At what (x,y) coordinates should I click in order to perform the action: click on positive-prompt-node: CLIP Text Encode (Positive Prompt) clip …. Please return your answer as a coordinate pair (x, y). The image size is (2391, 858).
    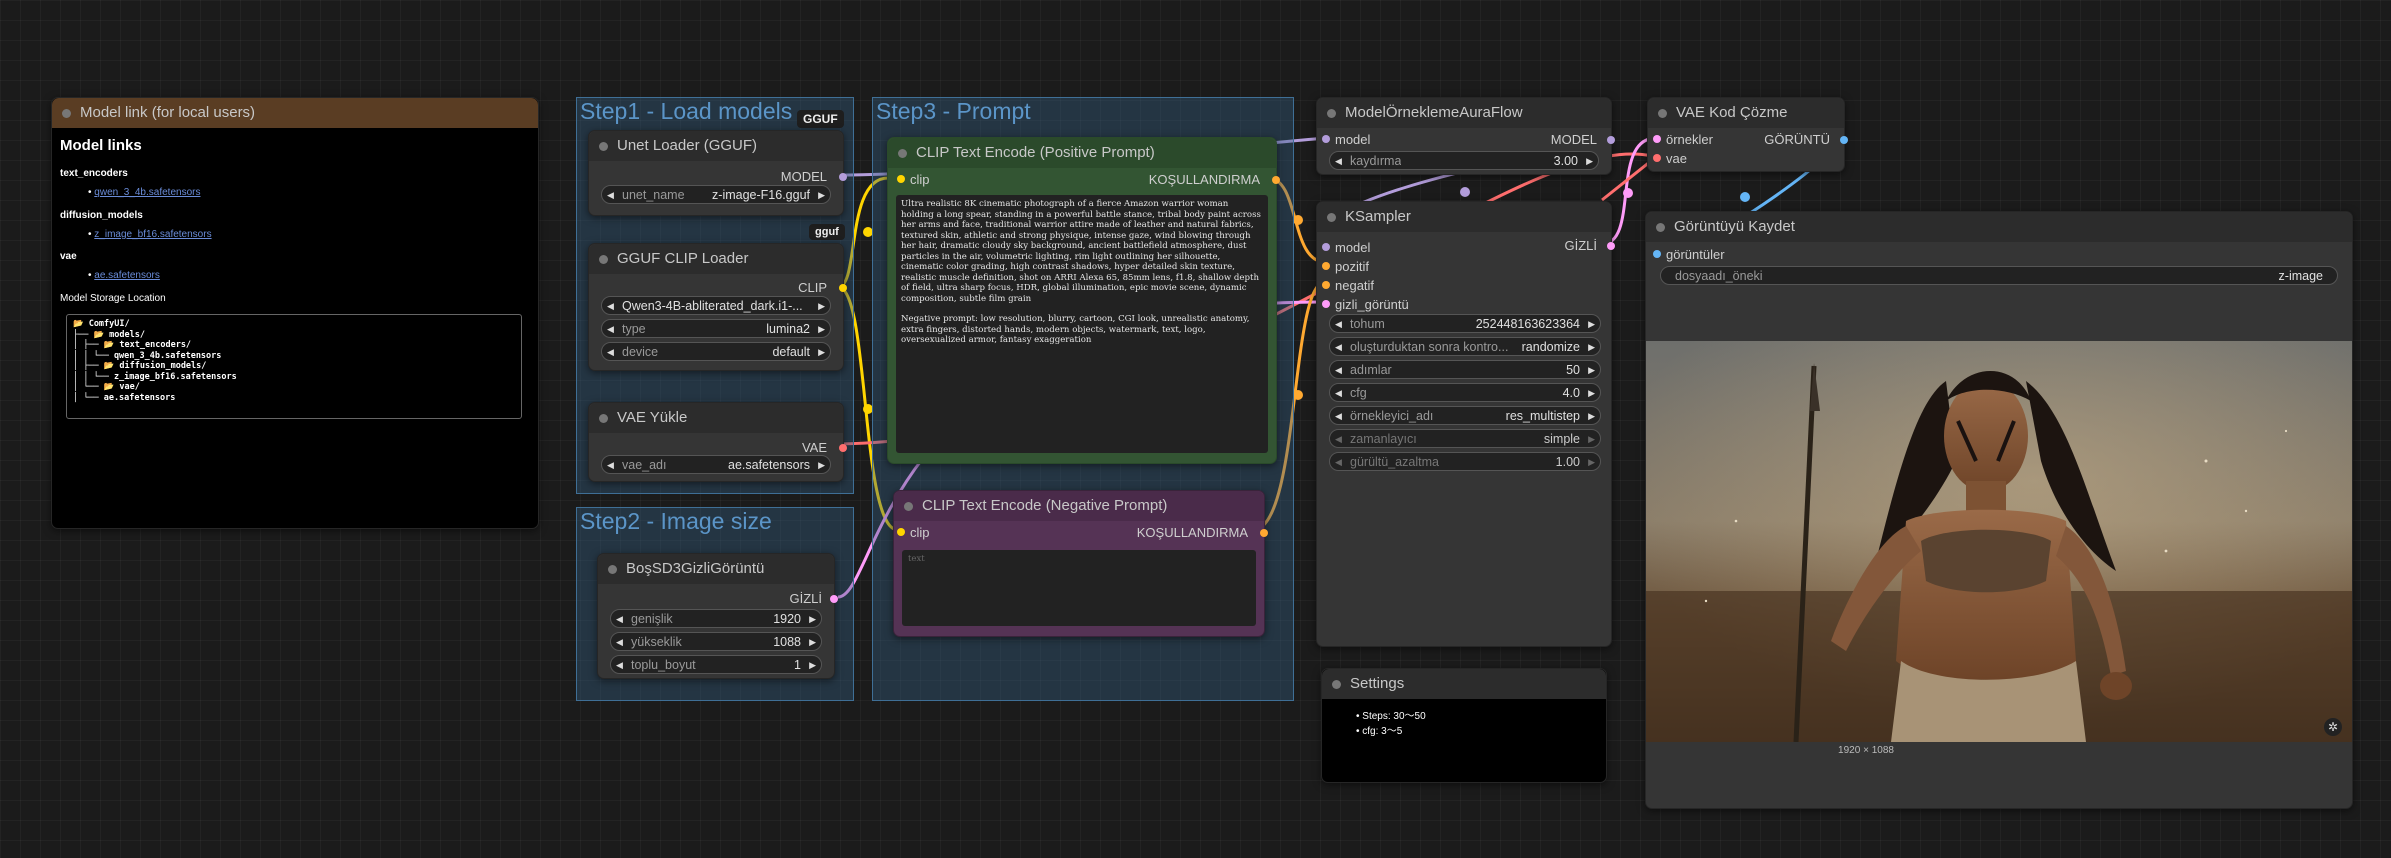
    Looking at the image, I should click on (1083, 300).